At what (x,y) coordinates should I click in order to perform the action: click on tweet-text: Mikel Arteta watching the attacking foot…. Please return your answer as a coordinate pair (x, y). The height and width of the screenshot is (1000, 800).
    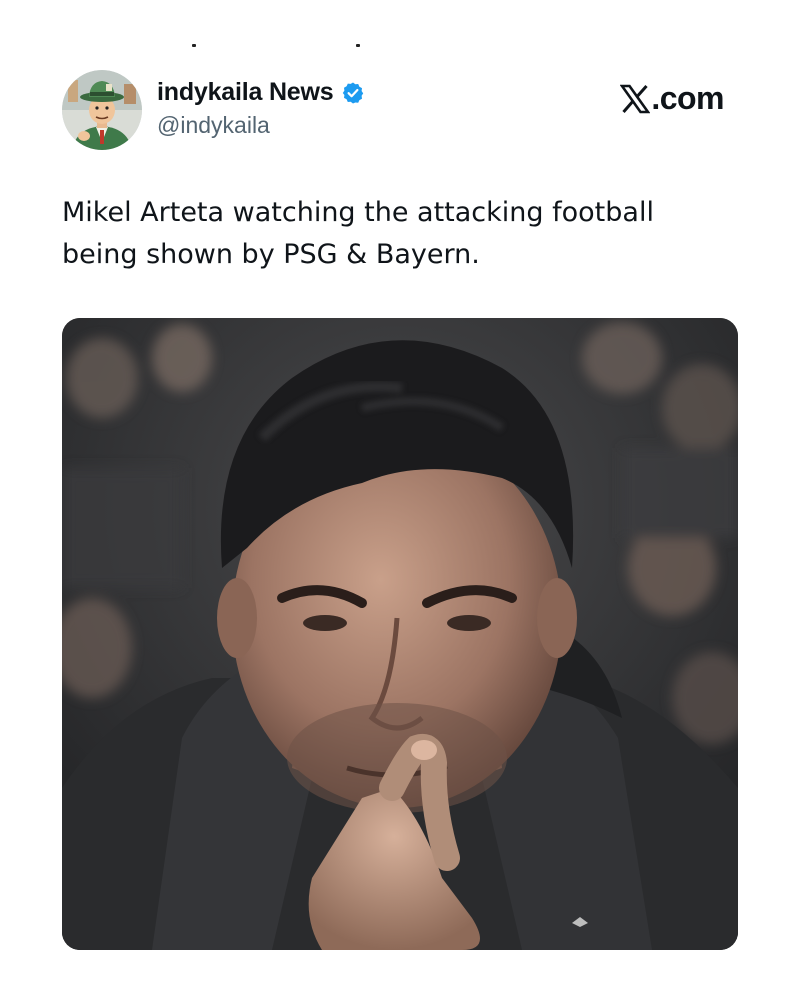
    Looking at the image, I should click on (358, 233).